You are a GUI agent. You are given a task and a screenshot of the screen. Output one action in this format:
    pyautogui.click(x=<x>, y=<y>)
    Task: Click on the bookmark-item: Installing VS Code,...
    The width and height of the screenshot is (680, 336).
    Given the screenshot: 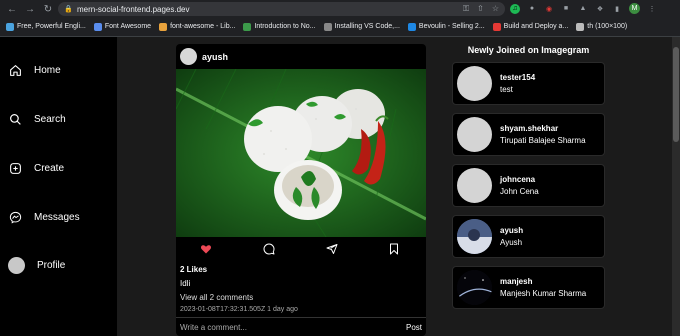 What is the action you would take?
    pyautogui.click(x=361, y=26)
    